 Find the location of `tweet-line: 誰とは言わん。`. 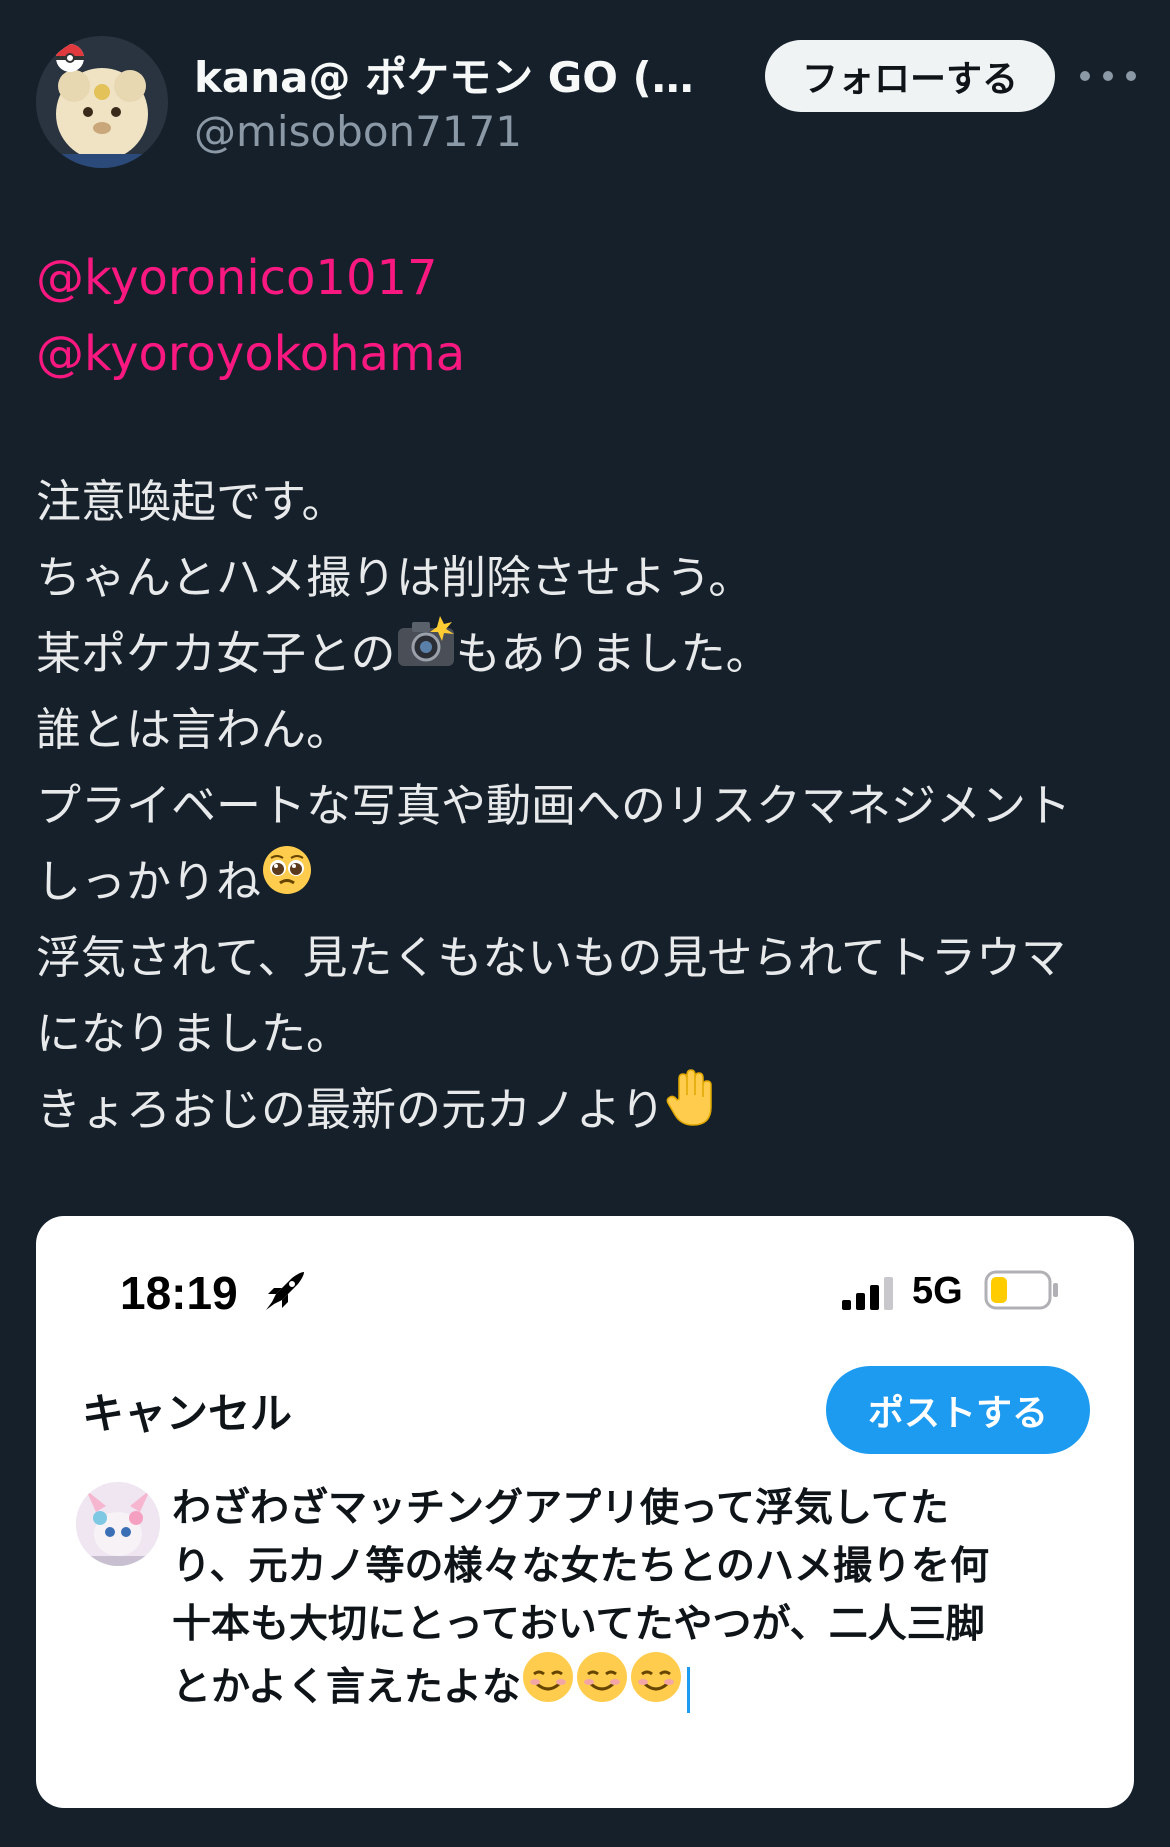

tweet-line: 誰とは言わん。 is located at coordinates (194, 729).